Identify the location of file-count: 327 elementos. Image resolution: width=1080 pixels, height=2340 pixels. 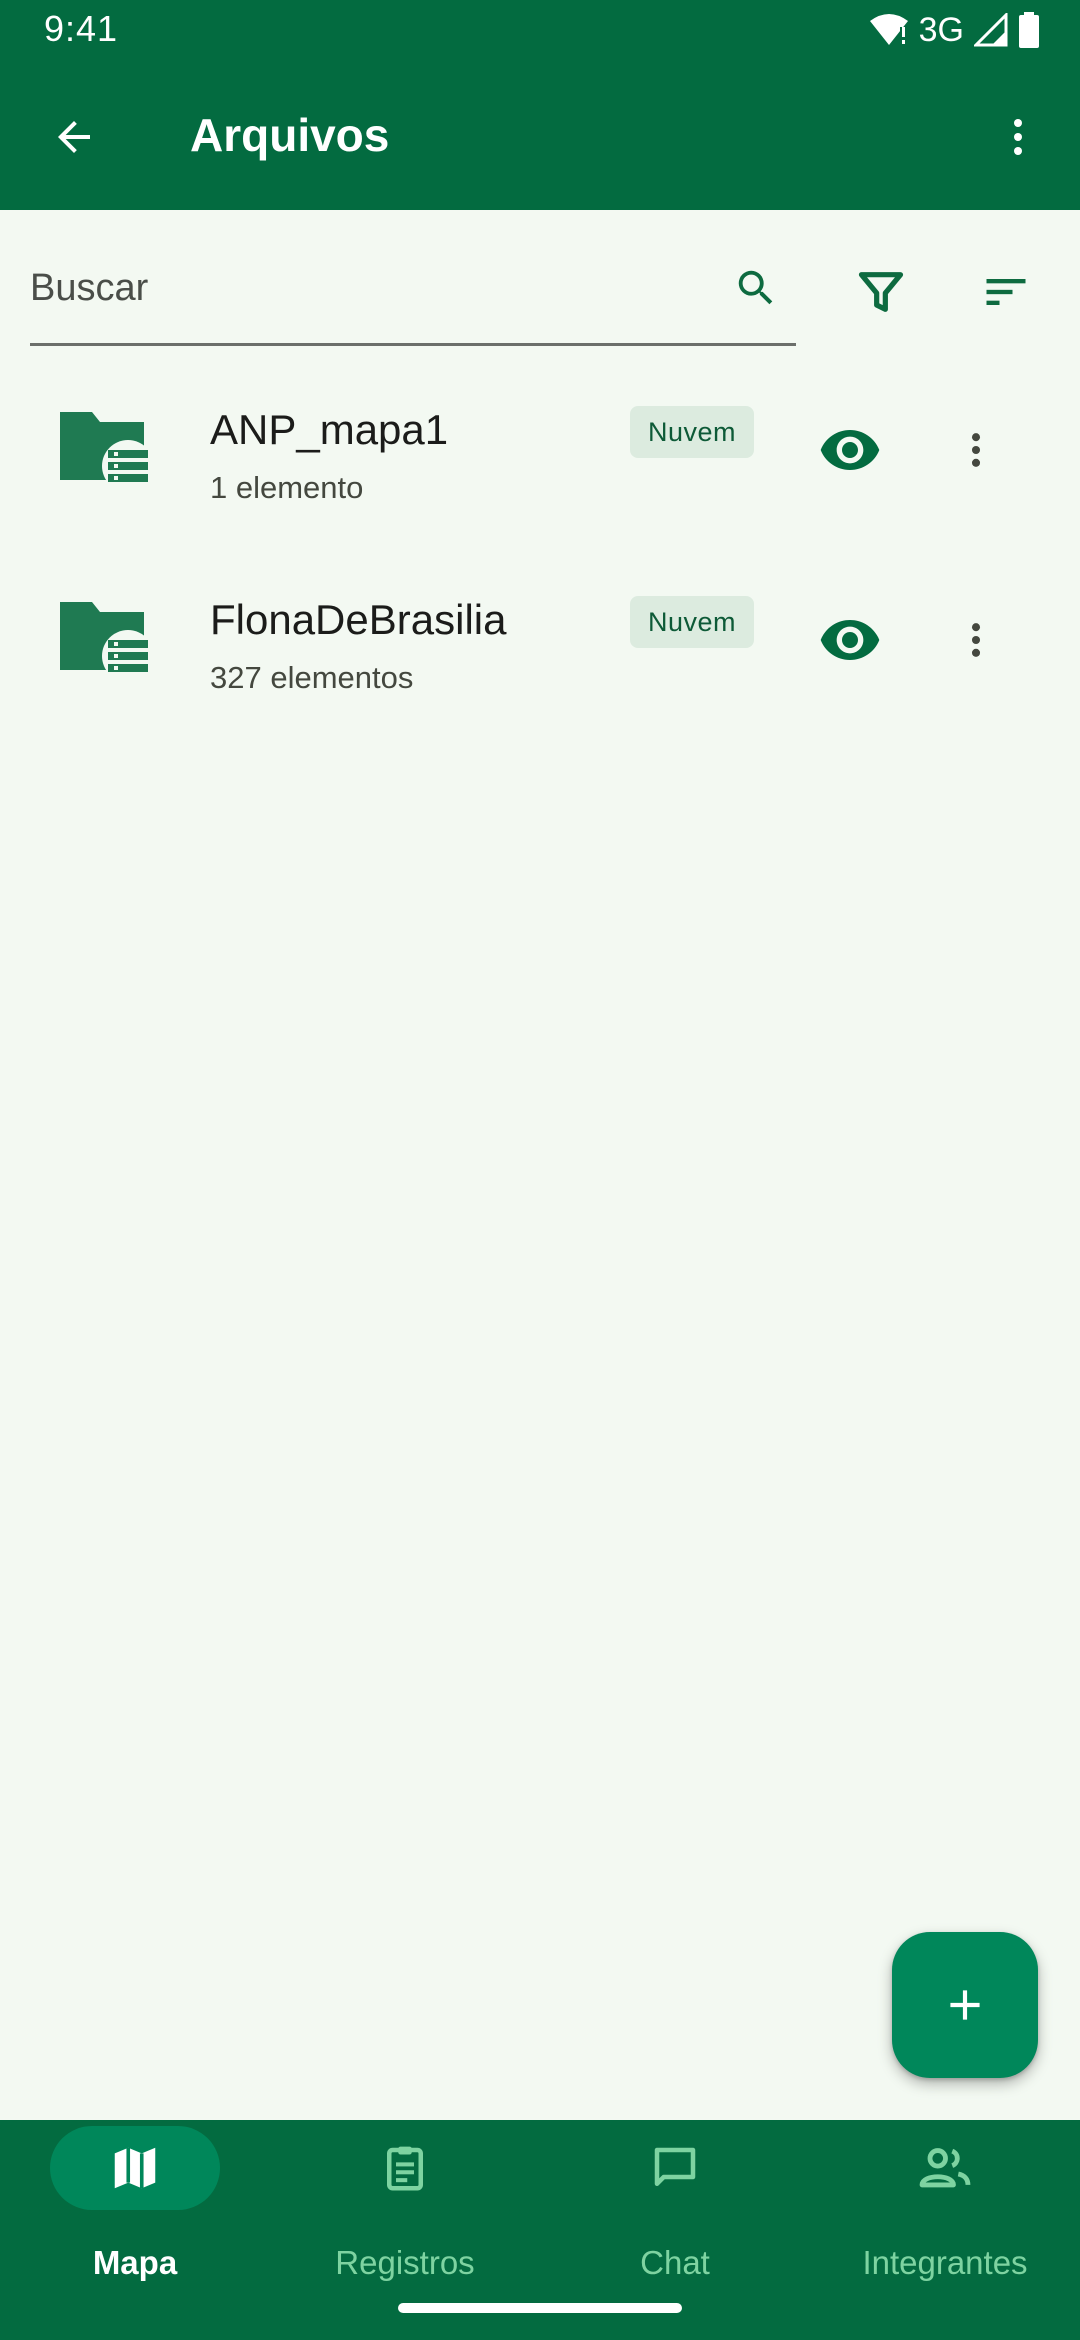
(312, 677).